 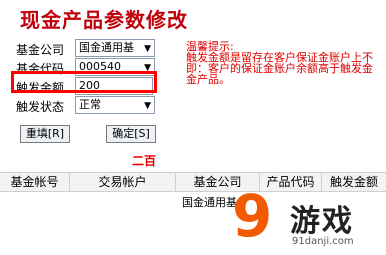 What do you see at coordinates (123, 182) in the screenshot?
I see `column-header: 交易帐户` at bounding box center [123, 182].